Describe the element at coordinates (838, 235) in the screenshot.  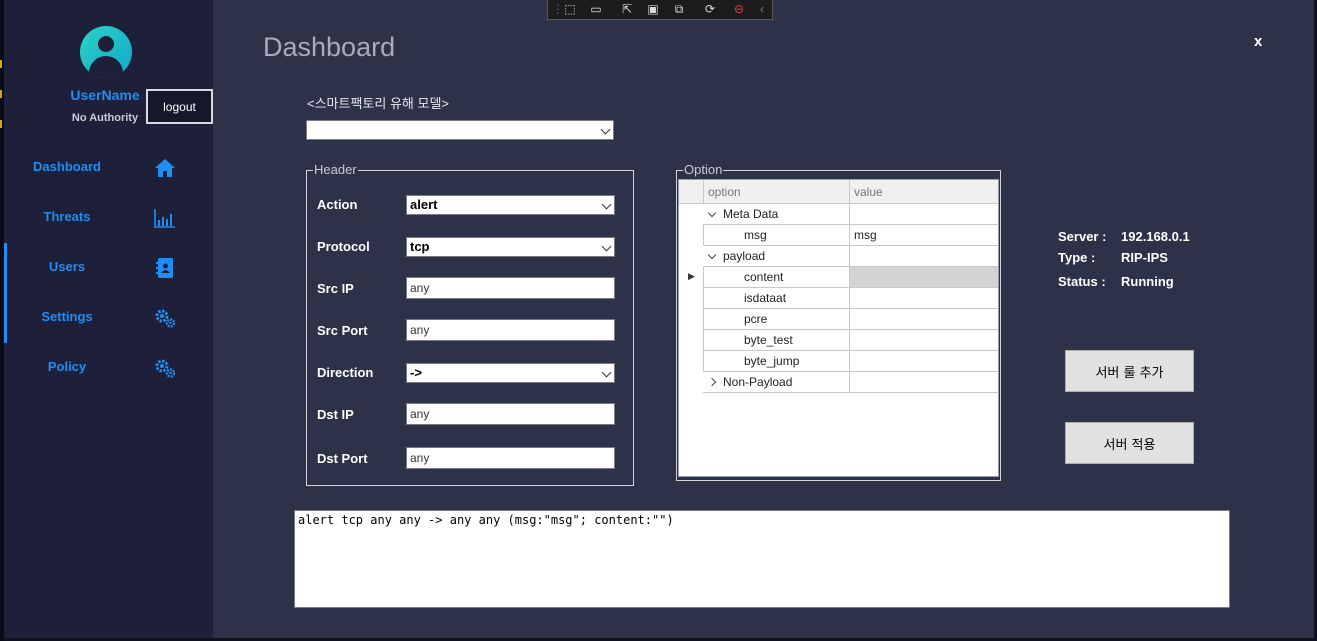
I see `tree-row-msg: msg msg` at that location.